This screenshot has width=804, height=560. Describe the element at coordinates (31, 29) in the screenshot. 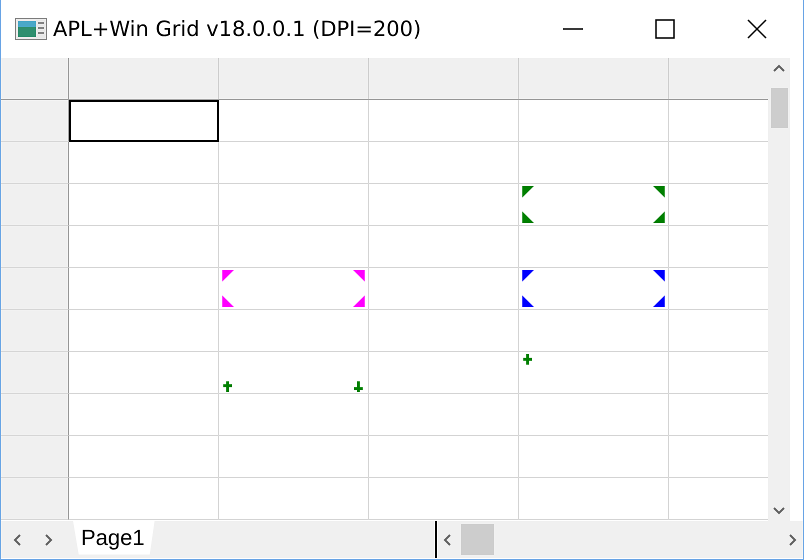

I see `app-icon` at that location.